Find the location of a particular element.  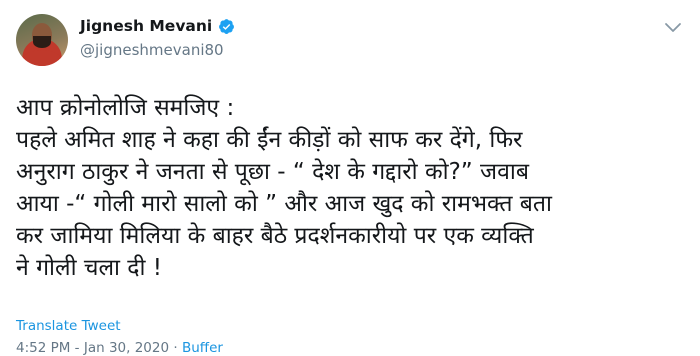

avatar-beard is located at coordinates (42, 42).